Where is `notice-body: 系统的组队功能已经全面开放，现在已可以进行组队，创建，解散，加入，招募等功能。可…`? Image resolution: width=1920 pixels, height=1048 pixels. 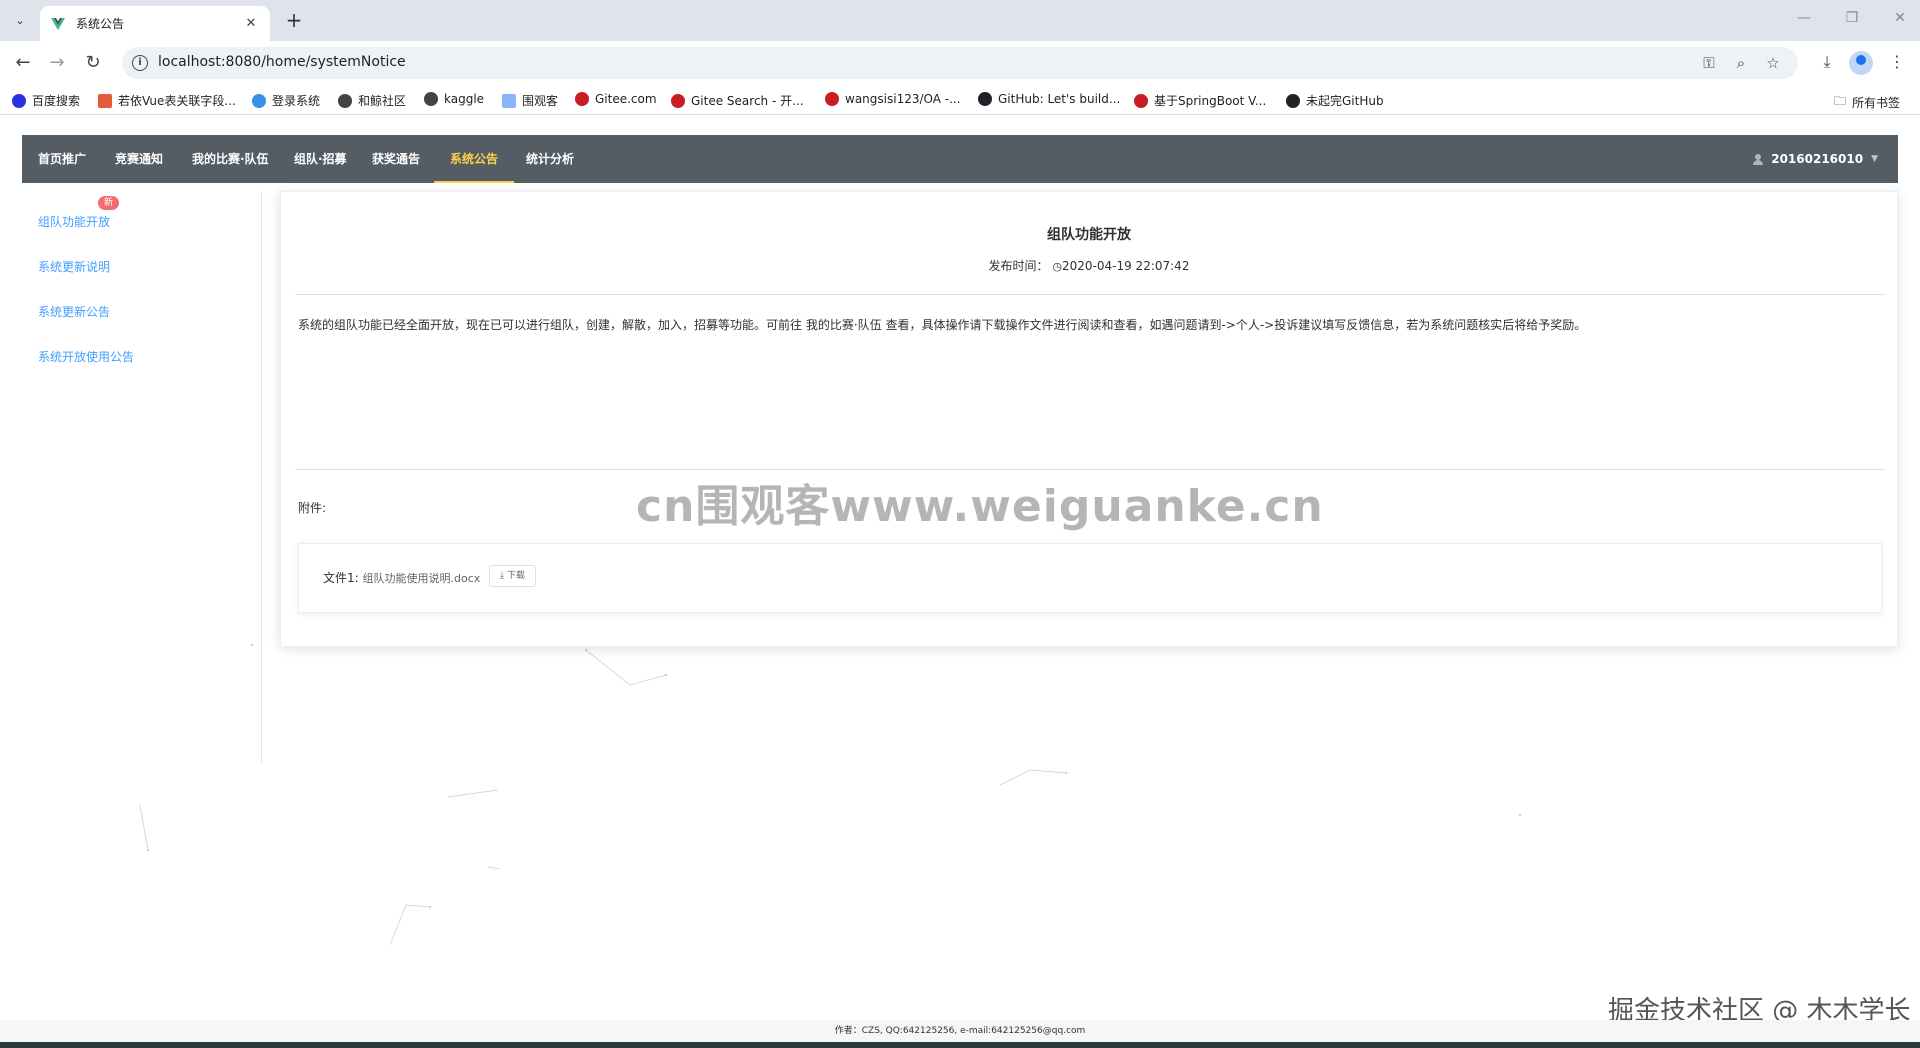
notice-body: 系统的组队功能已经全面开放，现在已可以进行组队，创建，解散，加入，招募等功能。可… is located at coordinates (942, 325).